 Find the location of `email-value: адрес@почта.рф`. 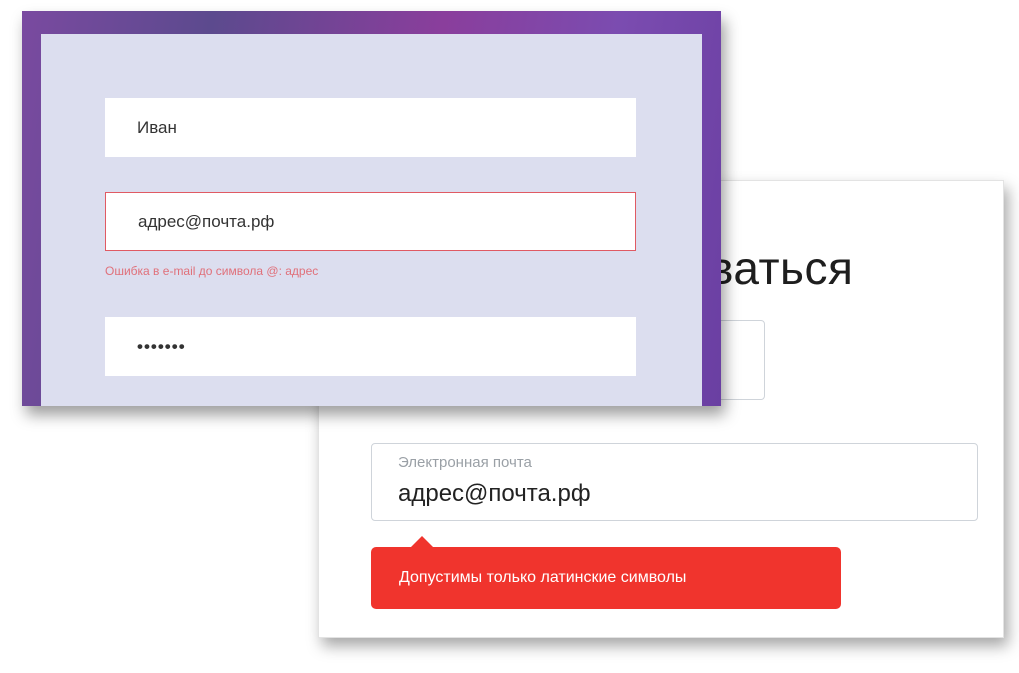

email-value: адрес@почта.рф is located at coordinates (494, 493).